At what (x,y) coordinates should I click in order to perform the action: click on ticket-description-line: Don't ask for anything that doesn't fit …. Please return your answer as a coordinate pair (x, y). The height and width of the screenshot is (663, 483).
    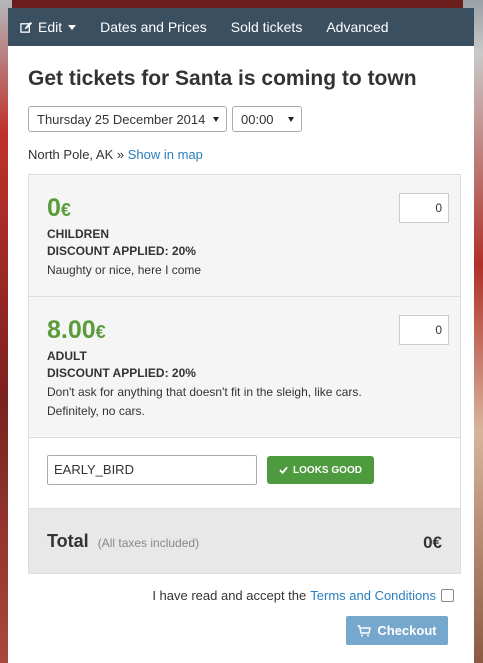
    Looking at the image, I should click on (204, 392).